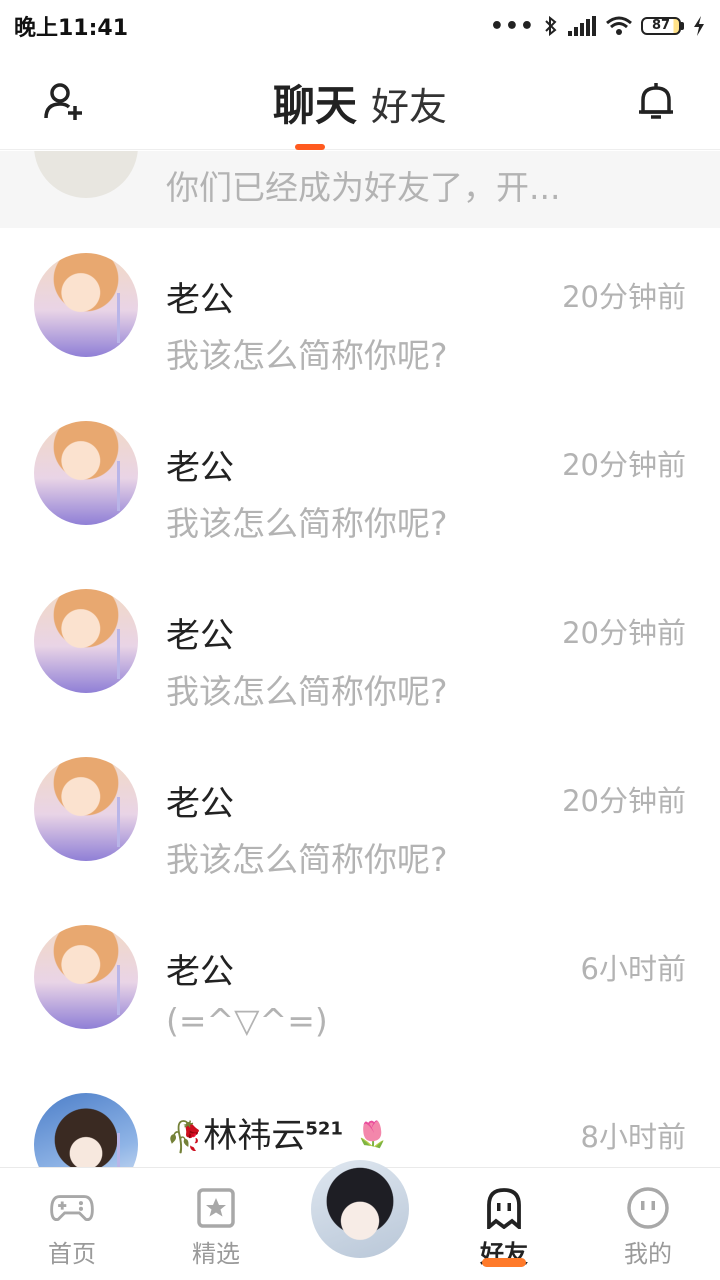 This screenshot has width=720, height=1280. I want to click on status-icons: ••• 87, so click(598, 26).